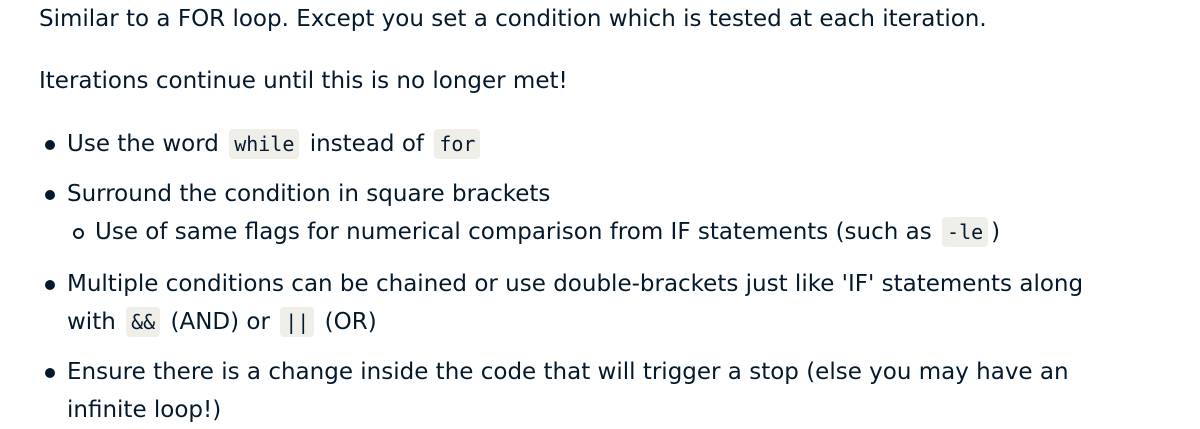  What do you see at coordinates (350, 322) in the screenshot?
I see `bullet-text: (OR)` at bounding box center [350, 322].